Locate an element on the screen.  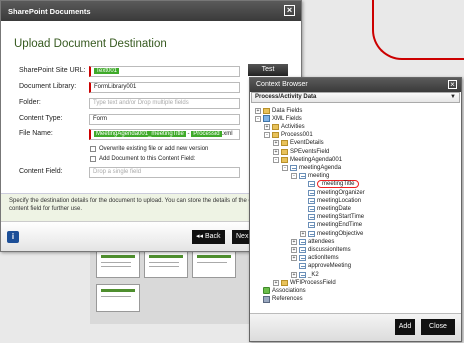
associations-icon is located at coordinates (266, 291).